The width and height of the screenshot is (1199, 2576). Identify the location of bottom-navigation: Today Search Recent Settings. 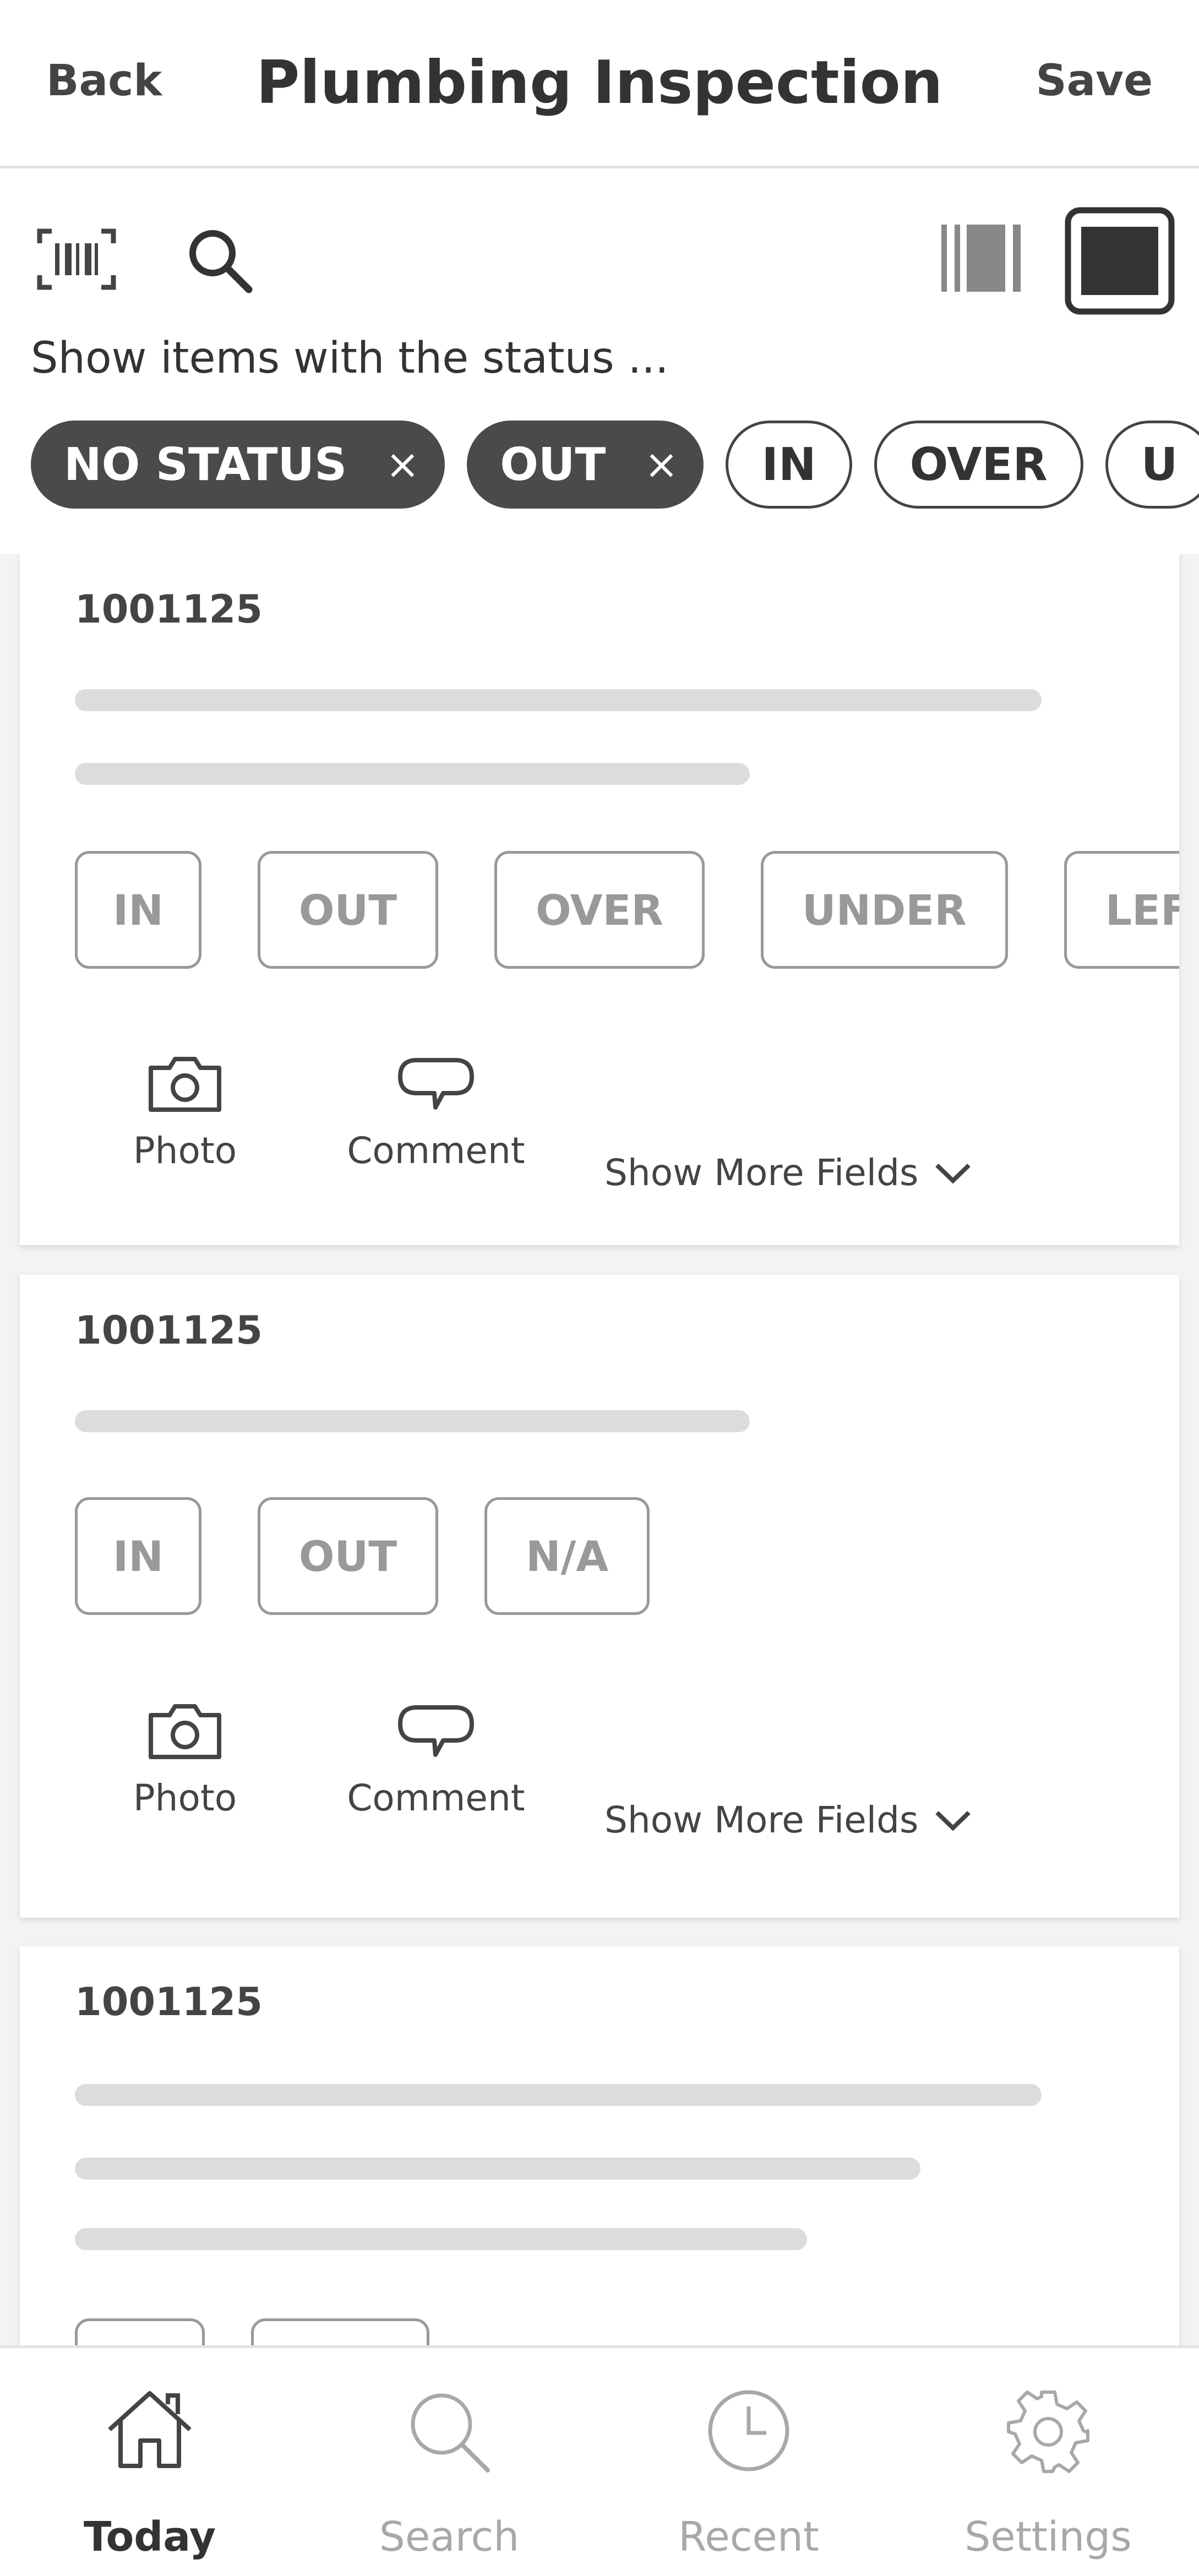
(599, 2461).